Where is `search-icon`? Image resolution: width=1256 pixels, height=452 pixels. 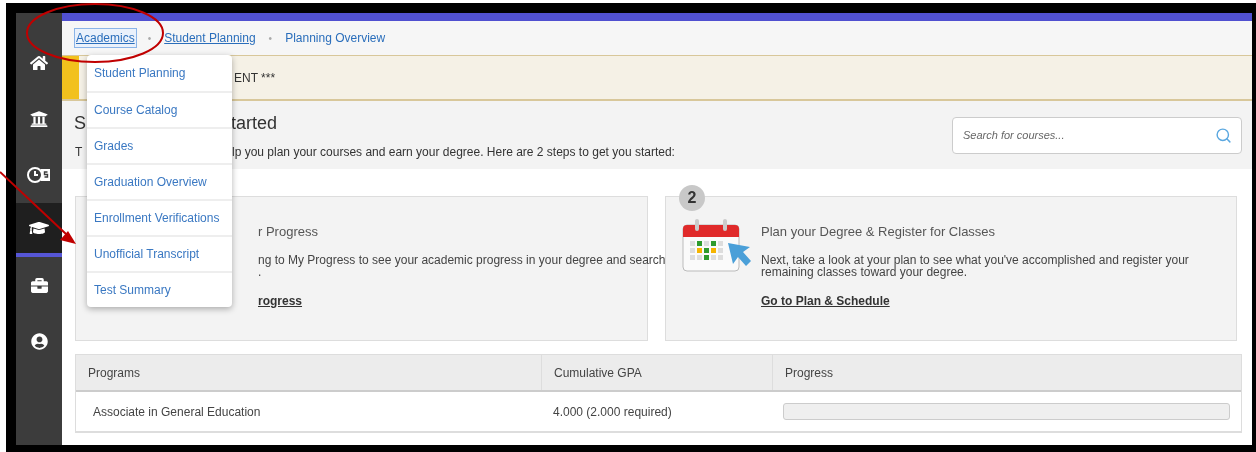 search-icon is located at coordinates (1223, 135).